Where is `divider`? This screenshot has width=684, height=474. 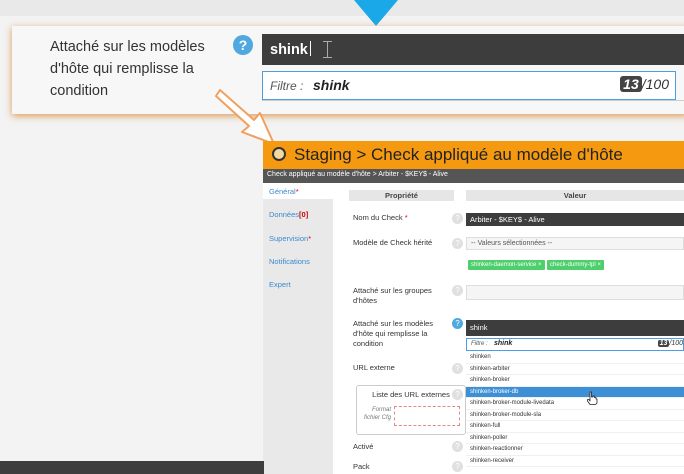 divider is located at coordinates (473, 100).